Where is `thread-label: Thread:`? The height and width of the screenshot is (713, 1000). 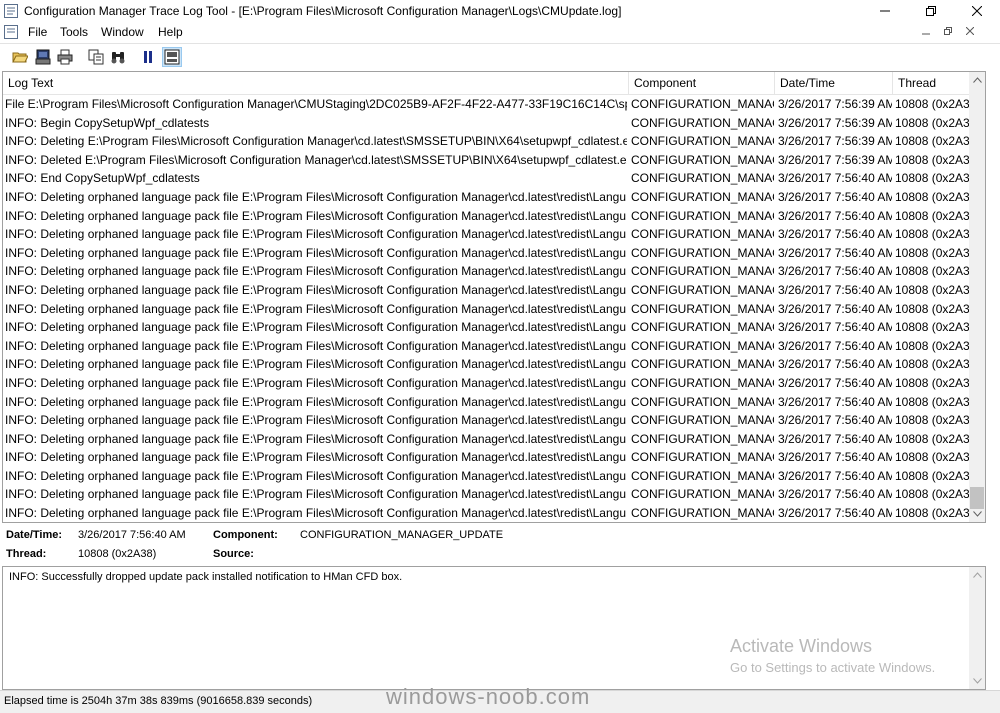
thread-label: Thread: is located at coordinates (26, 554).